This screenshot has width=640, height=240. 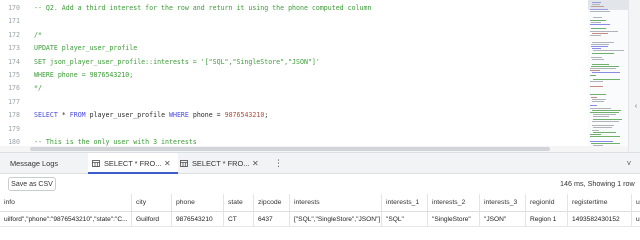 I want to click on column-header-interests-3: interests_3, so click(x=503, y=202).